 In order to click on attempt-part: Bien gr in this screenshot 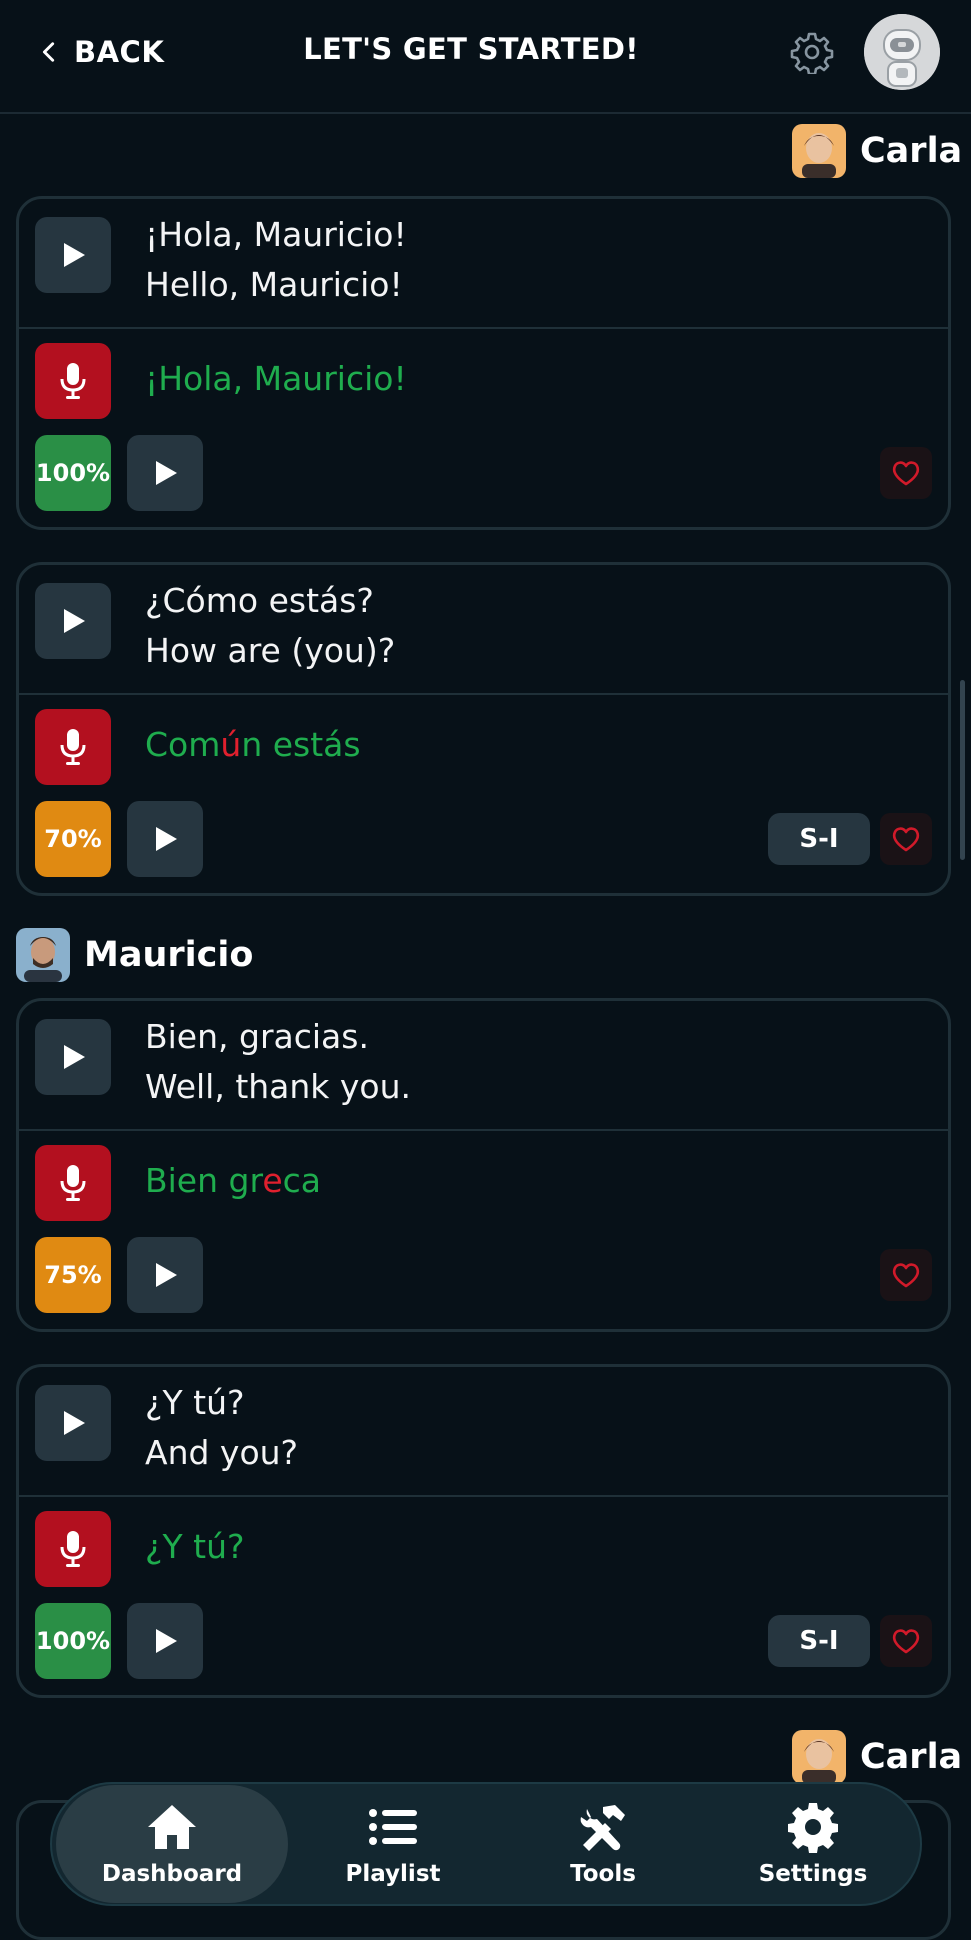, I will do `click(204, 1180)`.